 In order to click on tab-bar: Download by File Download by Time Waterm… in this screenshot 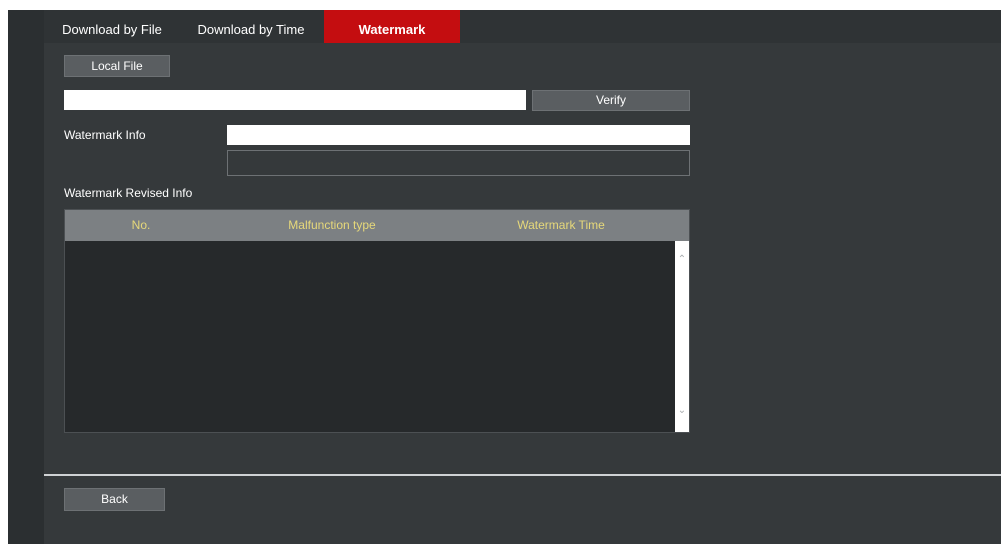, I will do `click(522, 26)`.